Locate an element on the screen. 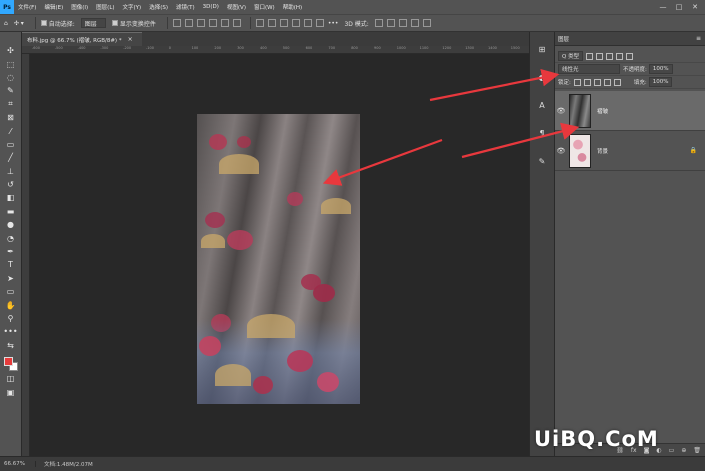 Image resolution: width=705 pixels, height=471 pixels. lock-paint-icon is located at coordinates (587, 82).